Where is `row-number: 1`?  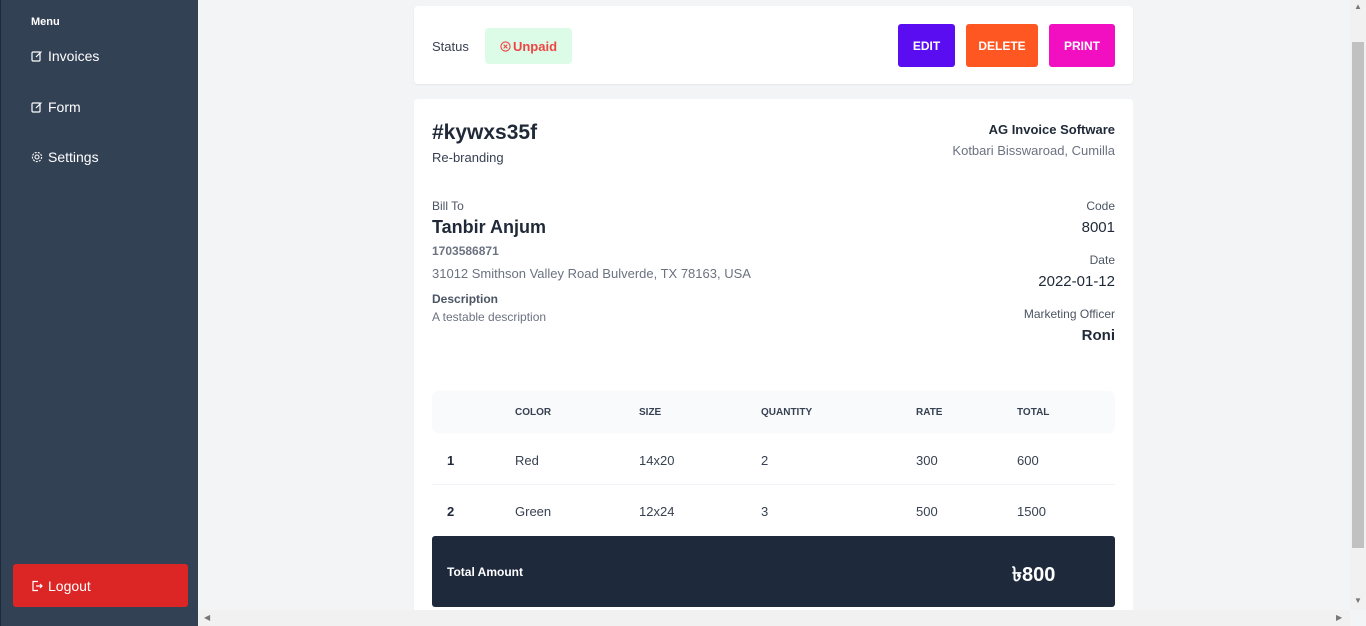 row-number: 1 is located at coordinates (451, 460).